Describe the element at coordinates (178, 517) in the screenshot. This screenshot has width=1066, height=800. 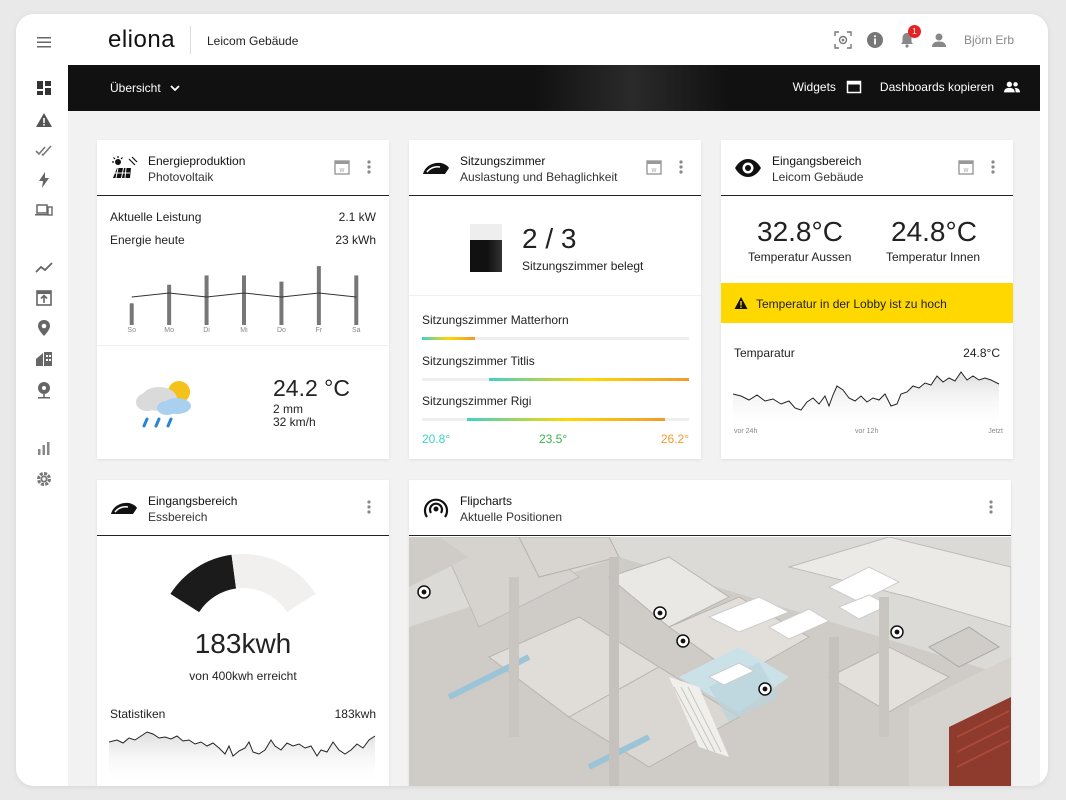
I see `widget-subtitle: Essbereich` at that location.